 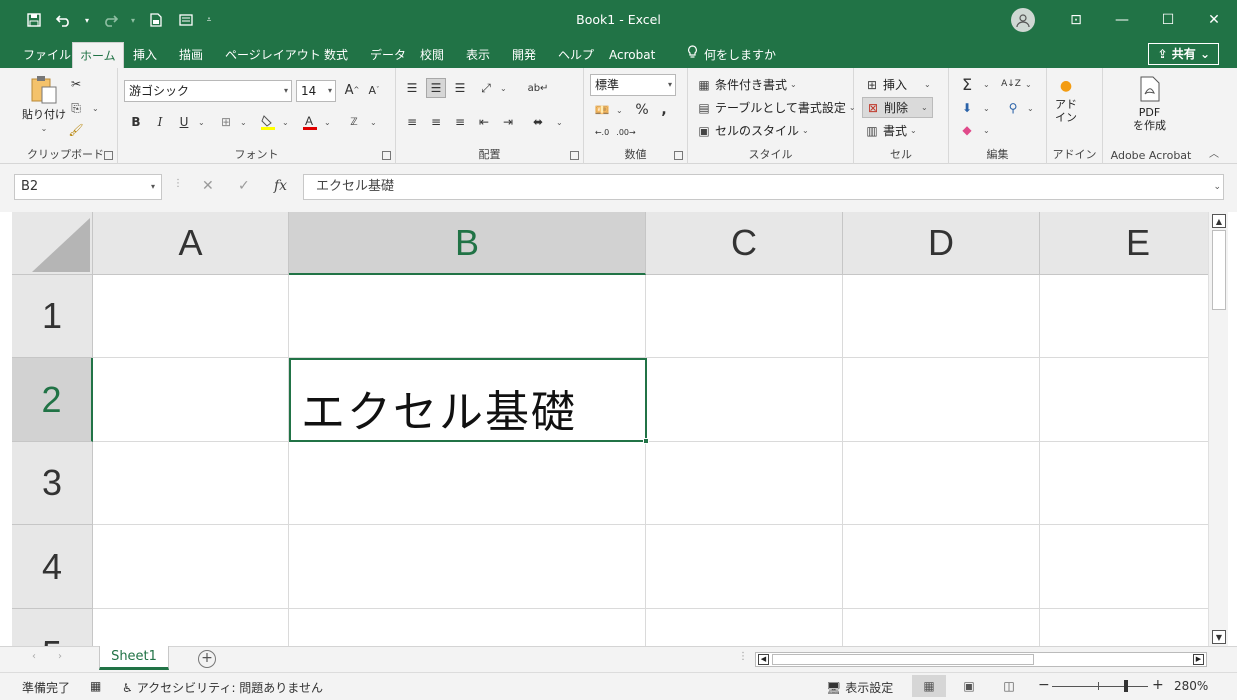 I want to click on sheet-tab-sheet1: Sheet1, so click(x=134, y=658).